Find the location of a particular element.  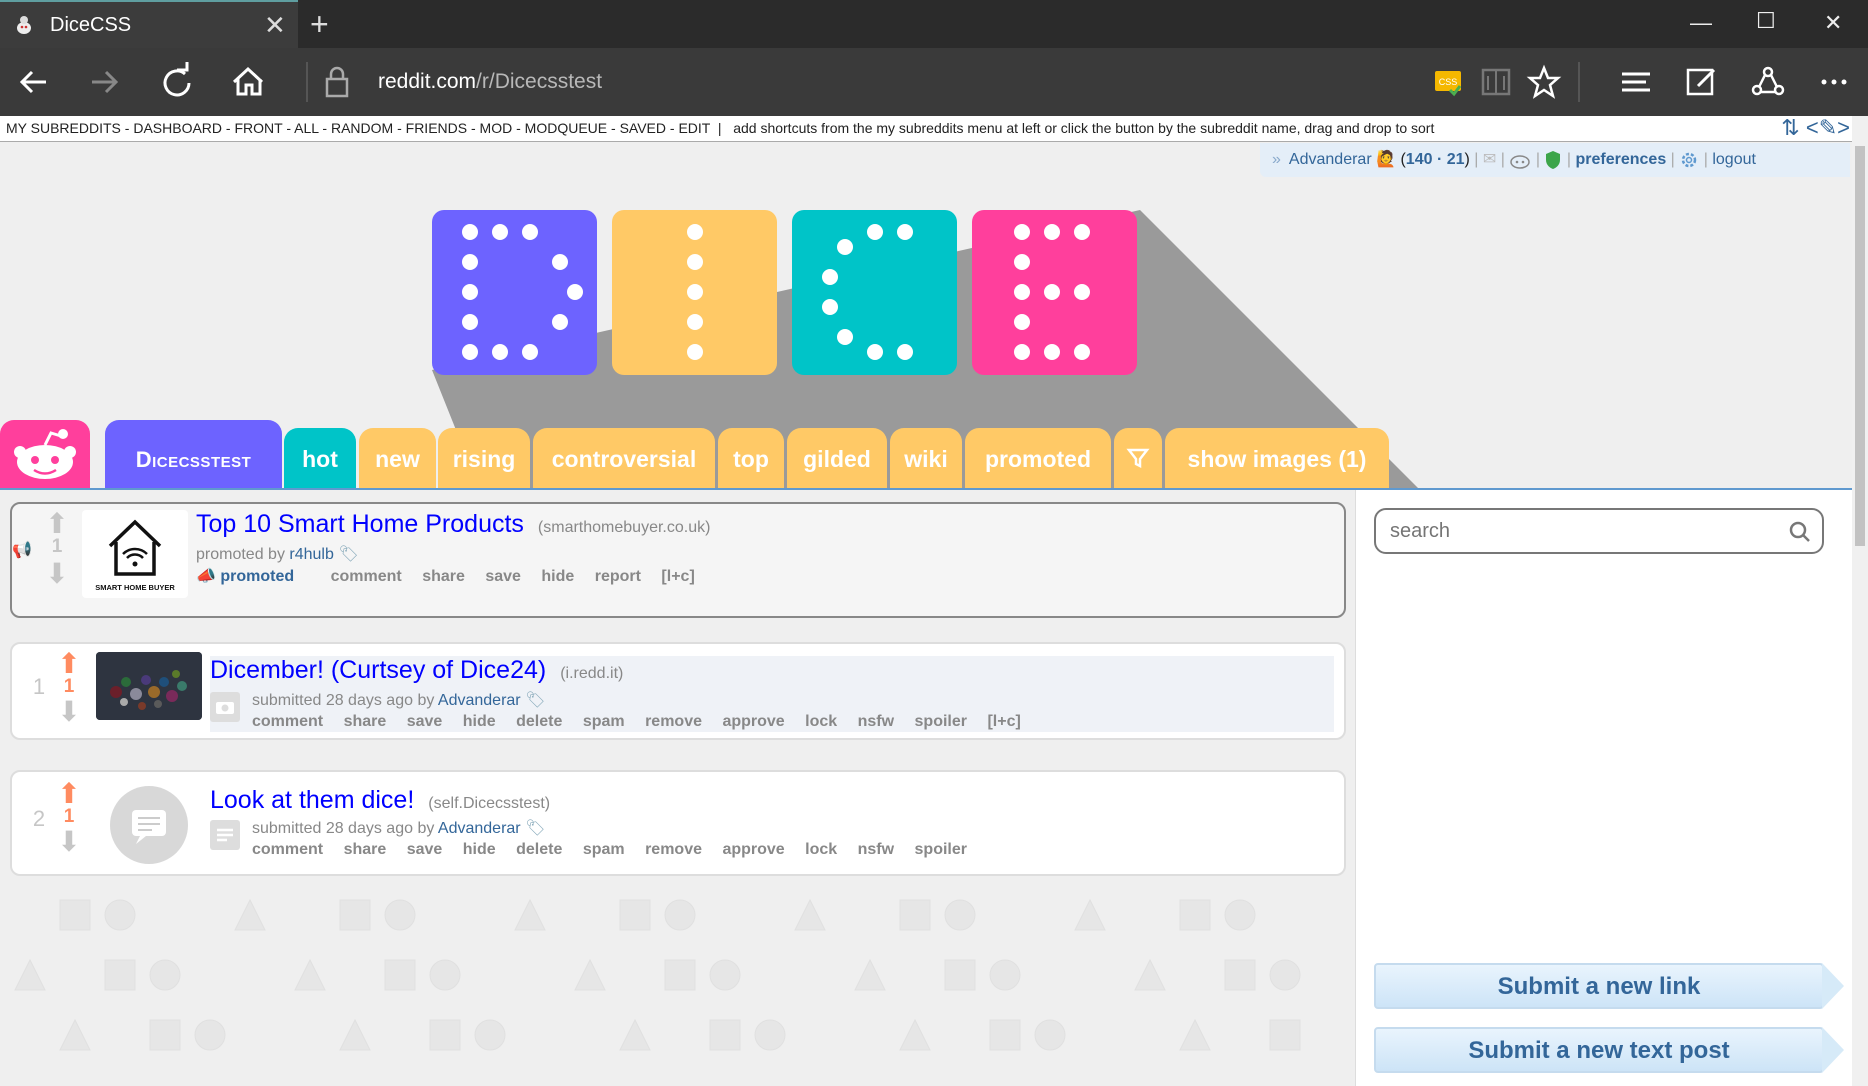

post-title: Dicember! (Curtsey of Dice24) (i.redd.it) is located at coordinates (416, 670).